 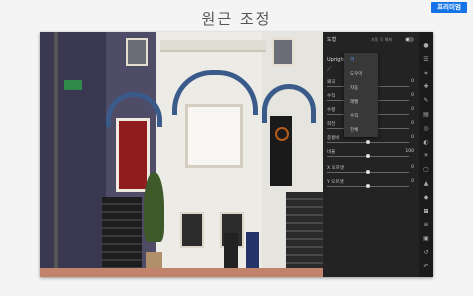 I want to click on sun-icon: ☀, so click(x=426, y=156).